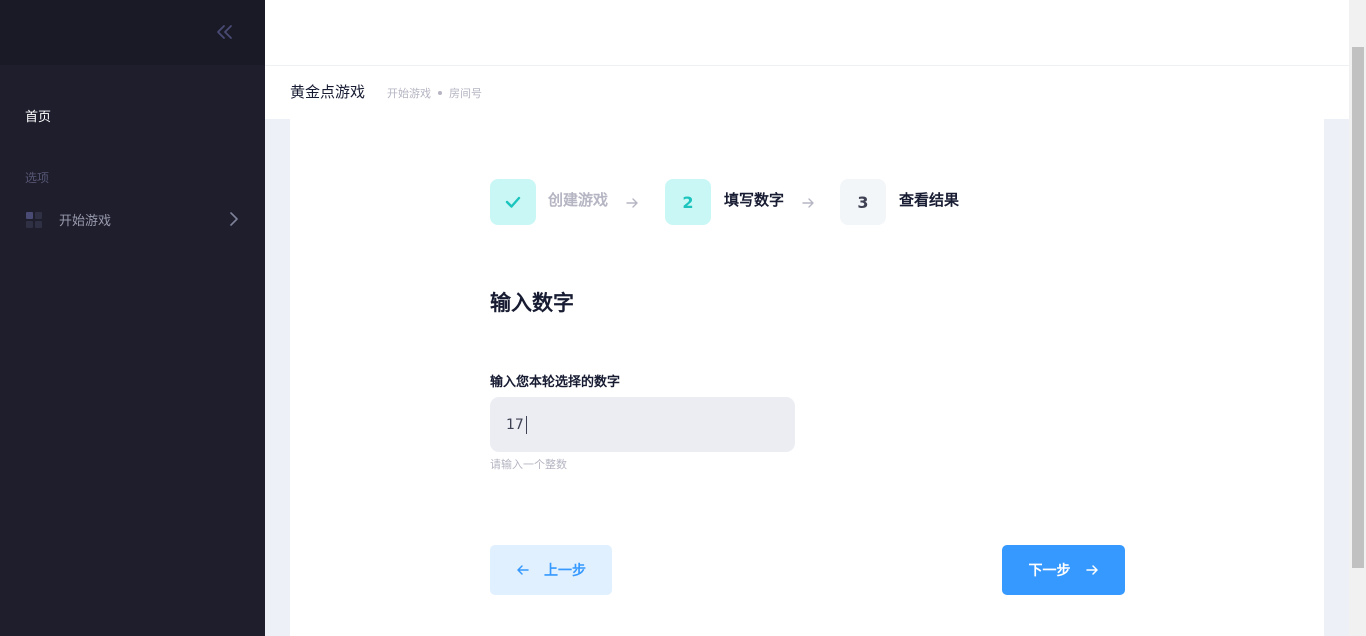 Image resolution: width=1366 pixels, height=636 pixels. What do you see at coordinates (132, 32) in the screenshot?
I see `sidebar-brand` at bounding box center [132, 32].